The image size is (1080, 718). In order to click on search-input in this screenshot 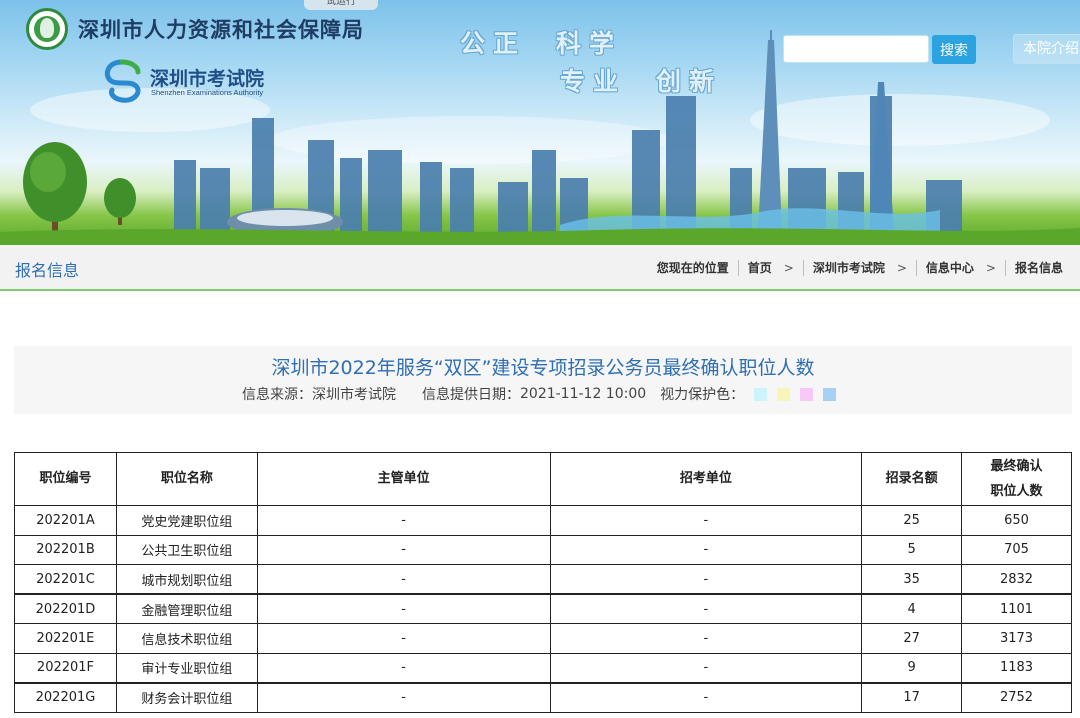, I will do `click(856, 49)`.